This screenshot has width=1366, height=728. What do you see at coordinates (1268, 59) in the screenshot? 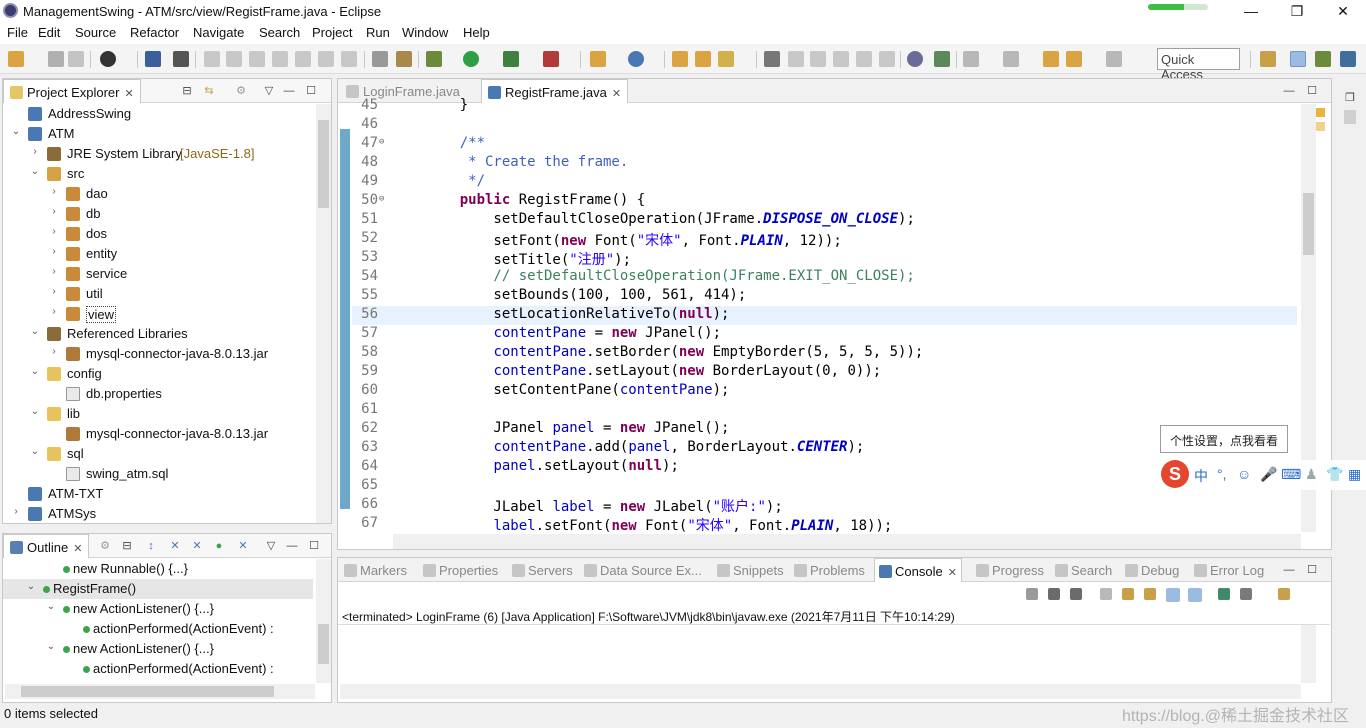
I see `open-perspective-icon` at bounding box center [1268, 59].